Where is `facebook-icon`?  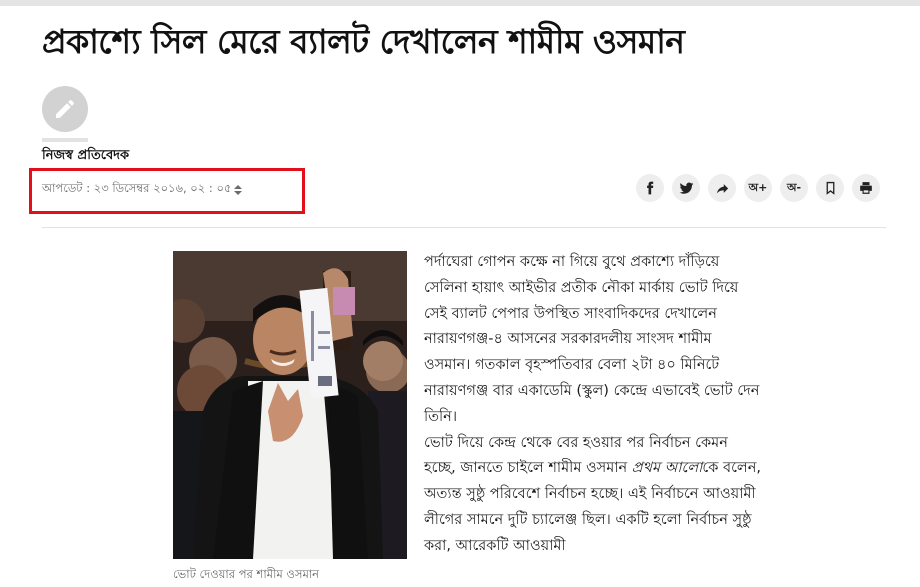 facebook-icon is located at coordinates (650, 188).